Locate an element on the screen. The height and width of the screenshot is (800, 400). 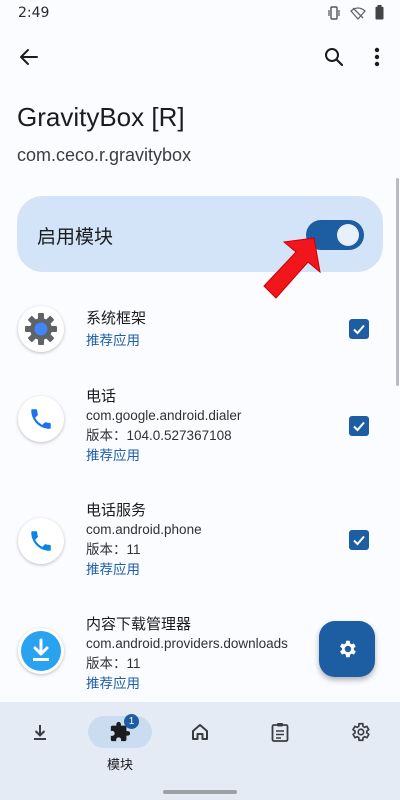
app-package: com.android.providers.downloads is located at coordinates (187, 643).